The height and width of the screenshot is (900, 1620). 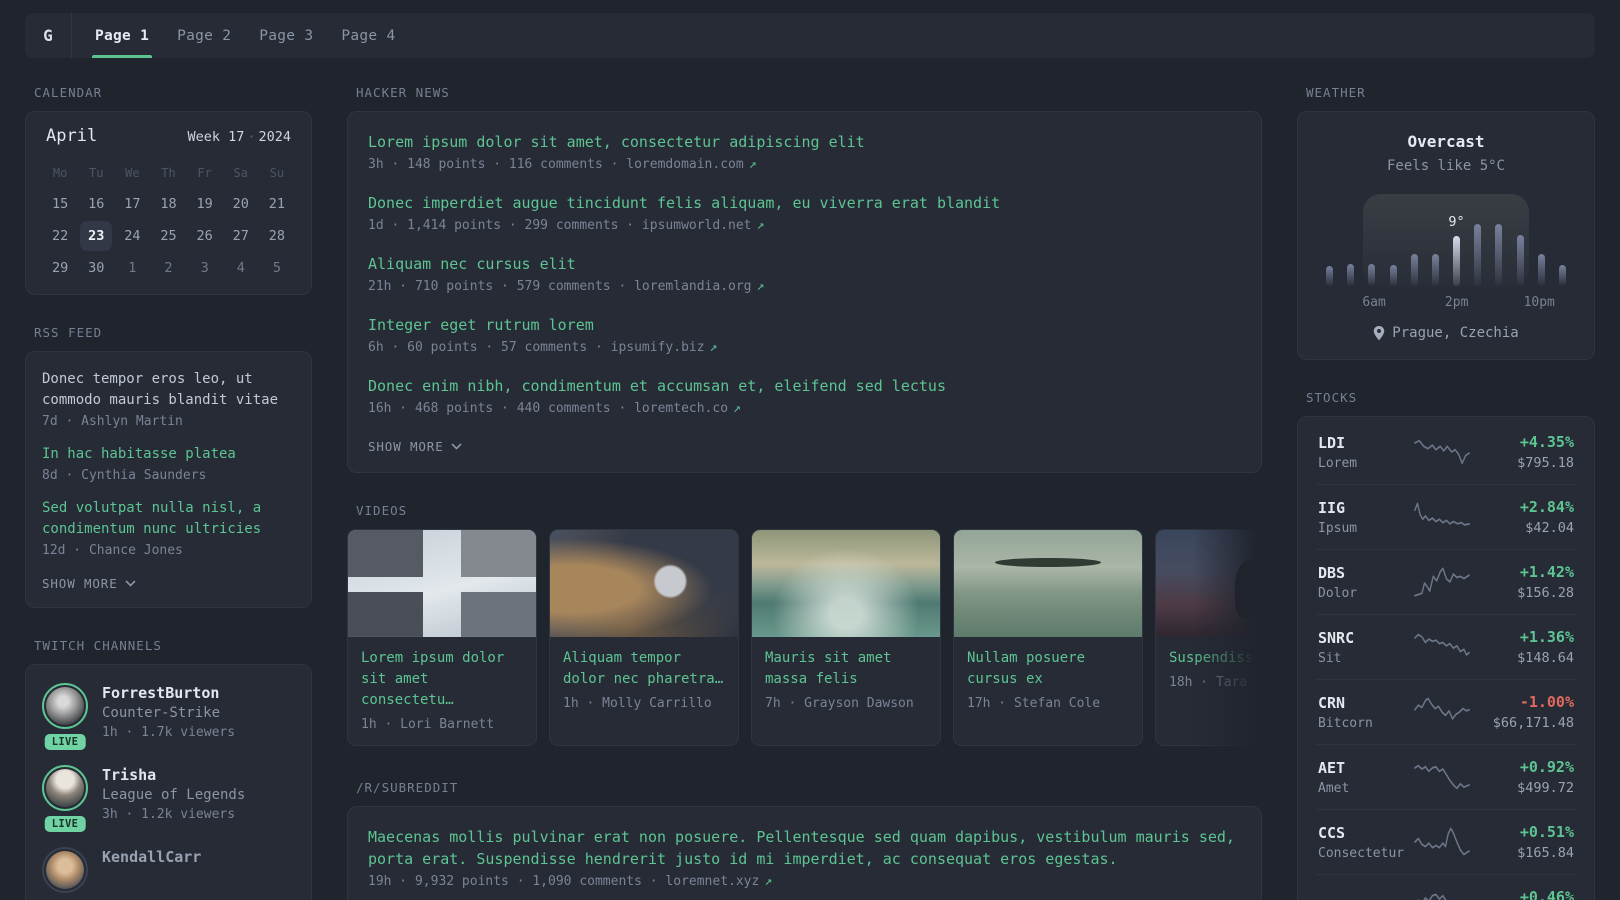 I want to click on tab-page-2: Page 2, so click(x=204, y=35).